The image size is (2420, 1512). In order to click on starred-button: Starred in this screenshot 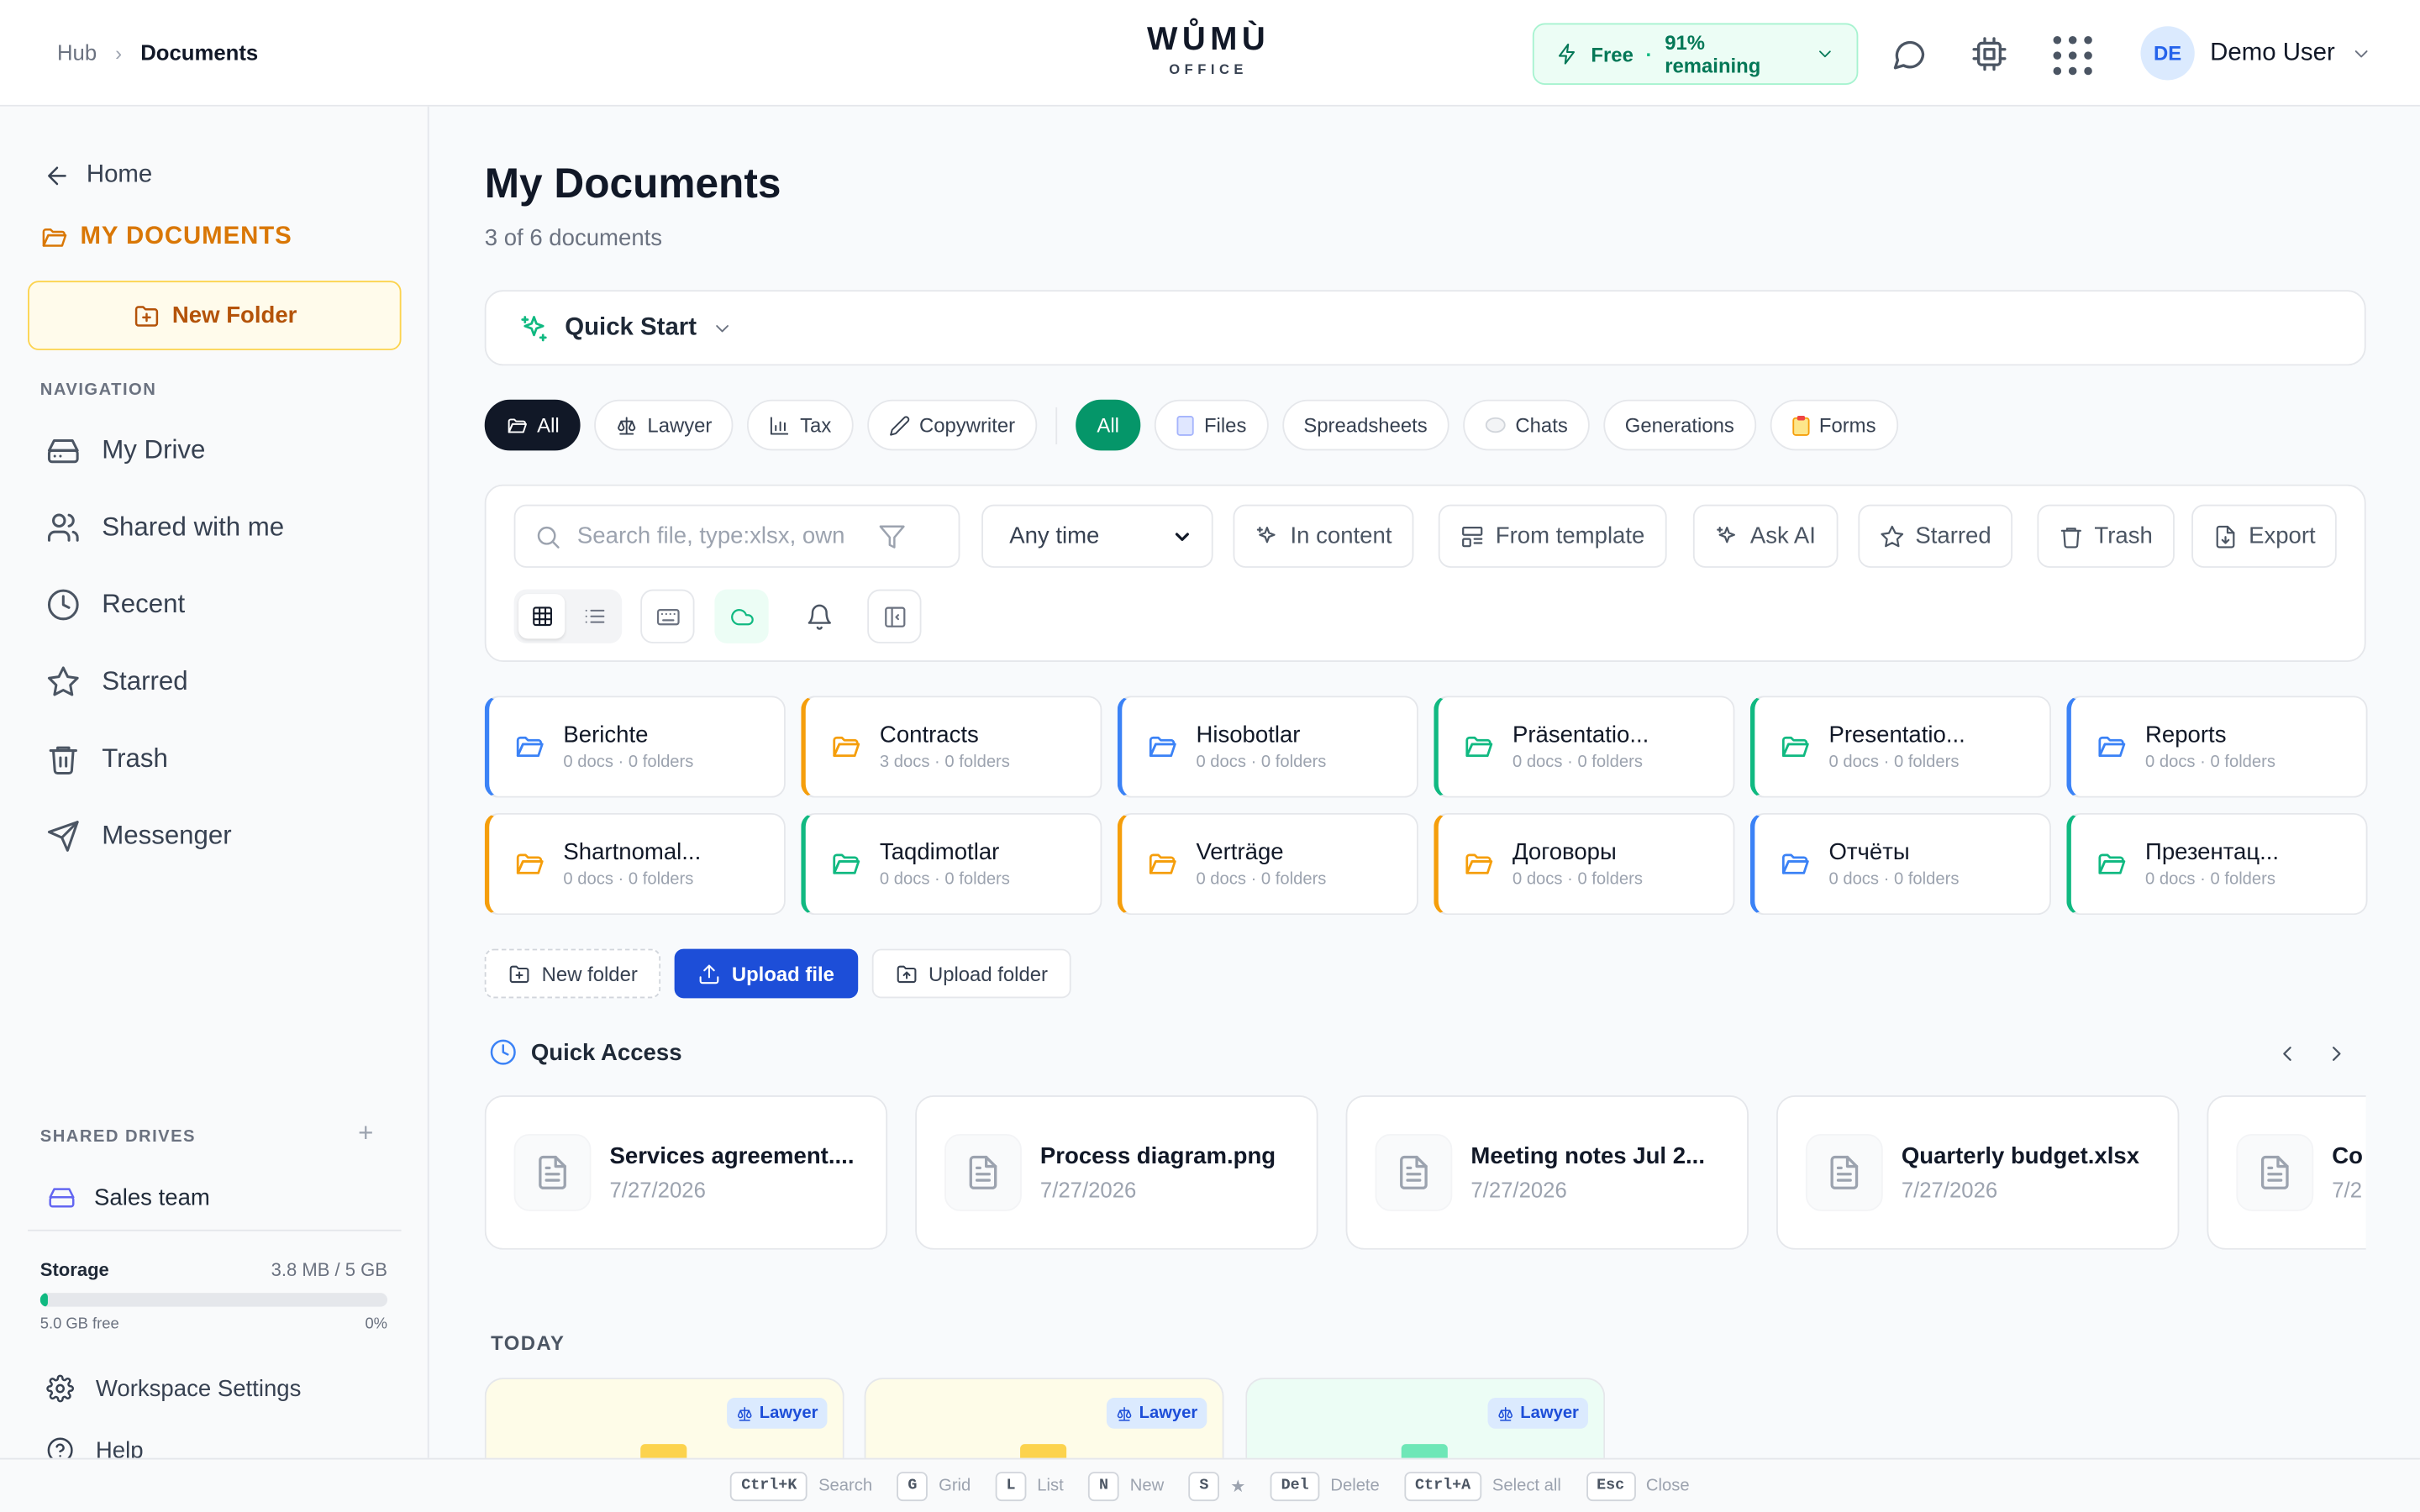, I will do `click(1935, 536)`.